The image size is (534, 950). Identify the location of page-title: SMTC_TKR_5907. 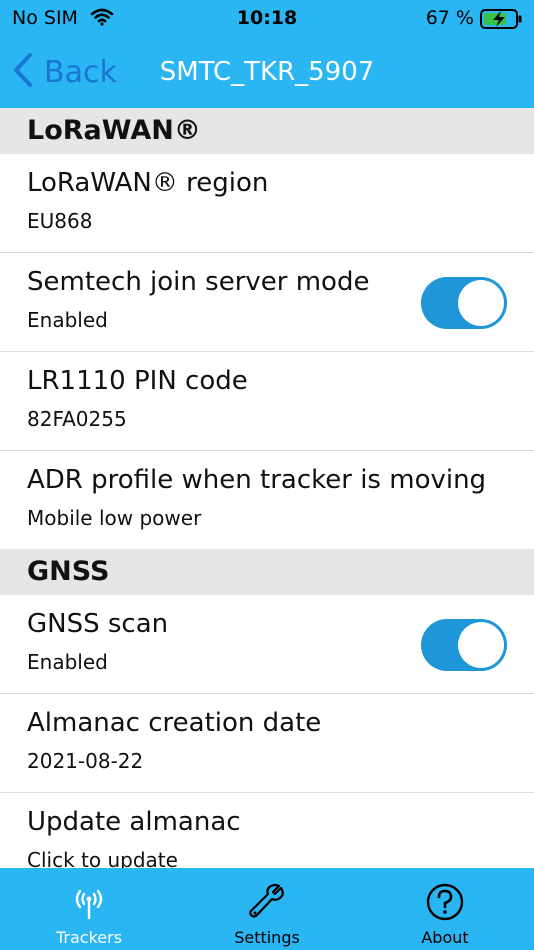
(267, 72).